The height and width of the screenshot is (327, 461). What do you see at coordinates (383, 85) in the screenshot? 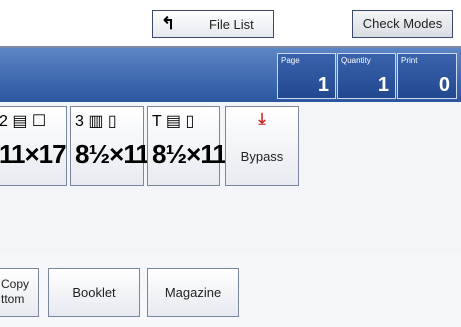
I see `quantity-counter-value: 1` at bounding box center [383, 85].